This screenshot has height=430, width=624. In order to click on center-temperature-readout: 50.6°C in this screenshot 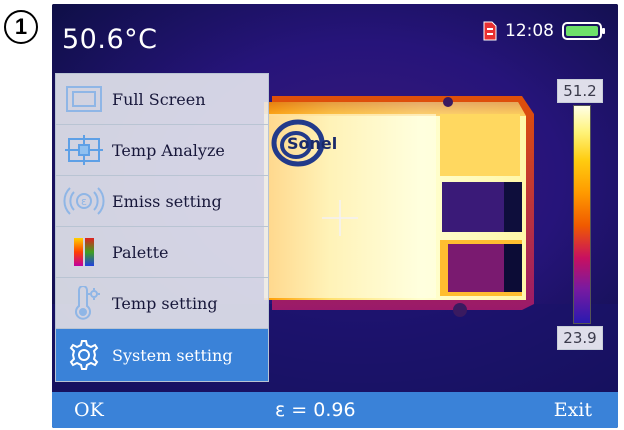, I will do `click(110, 39)`.